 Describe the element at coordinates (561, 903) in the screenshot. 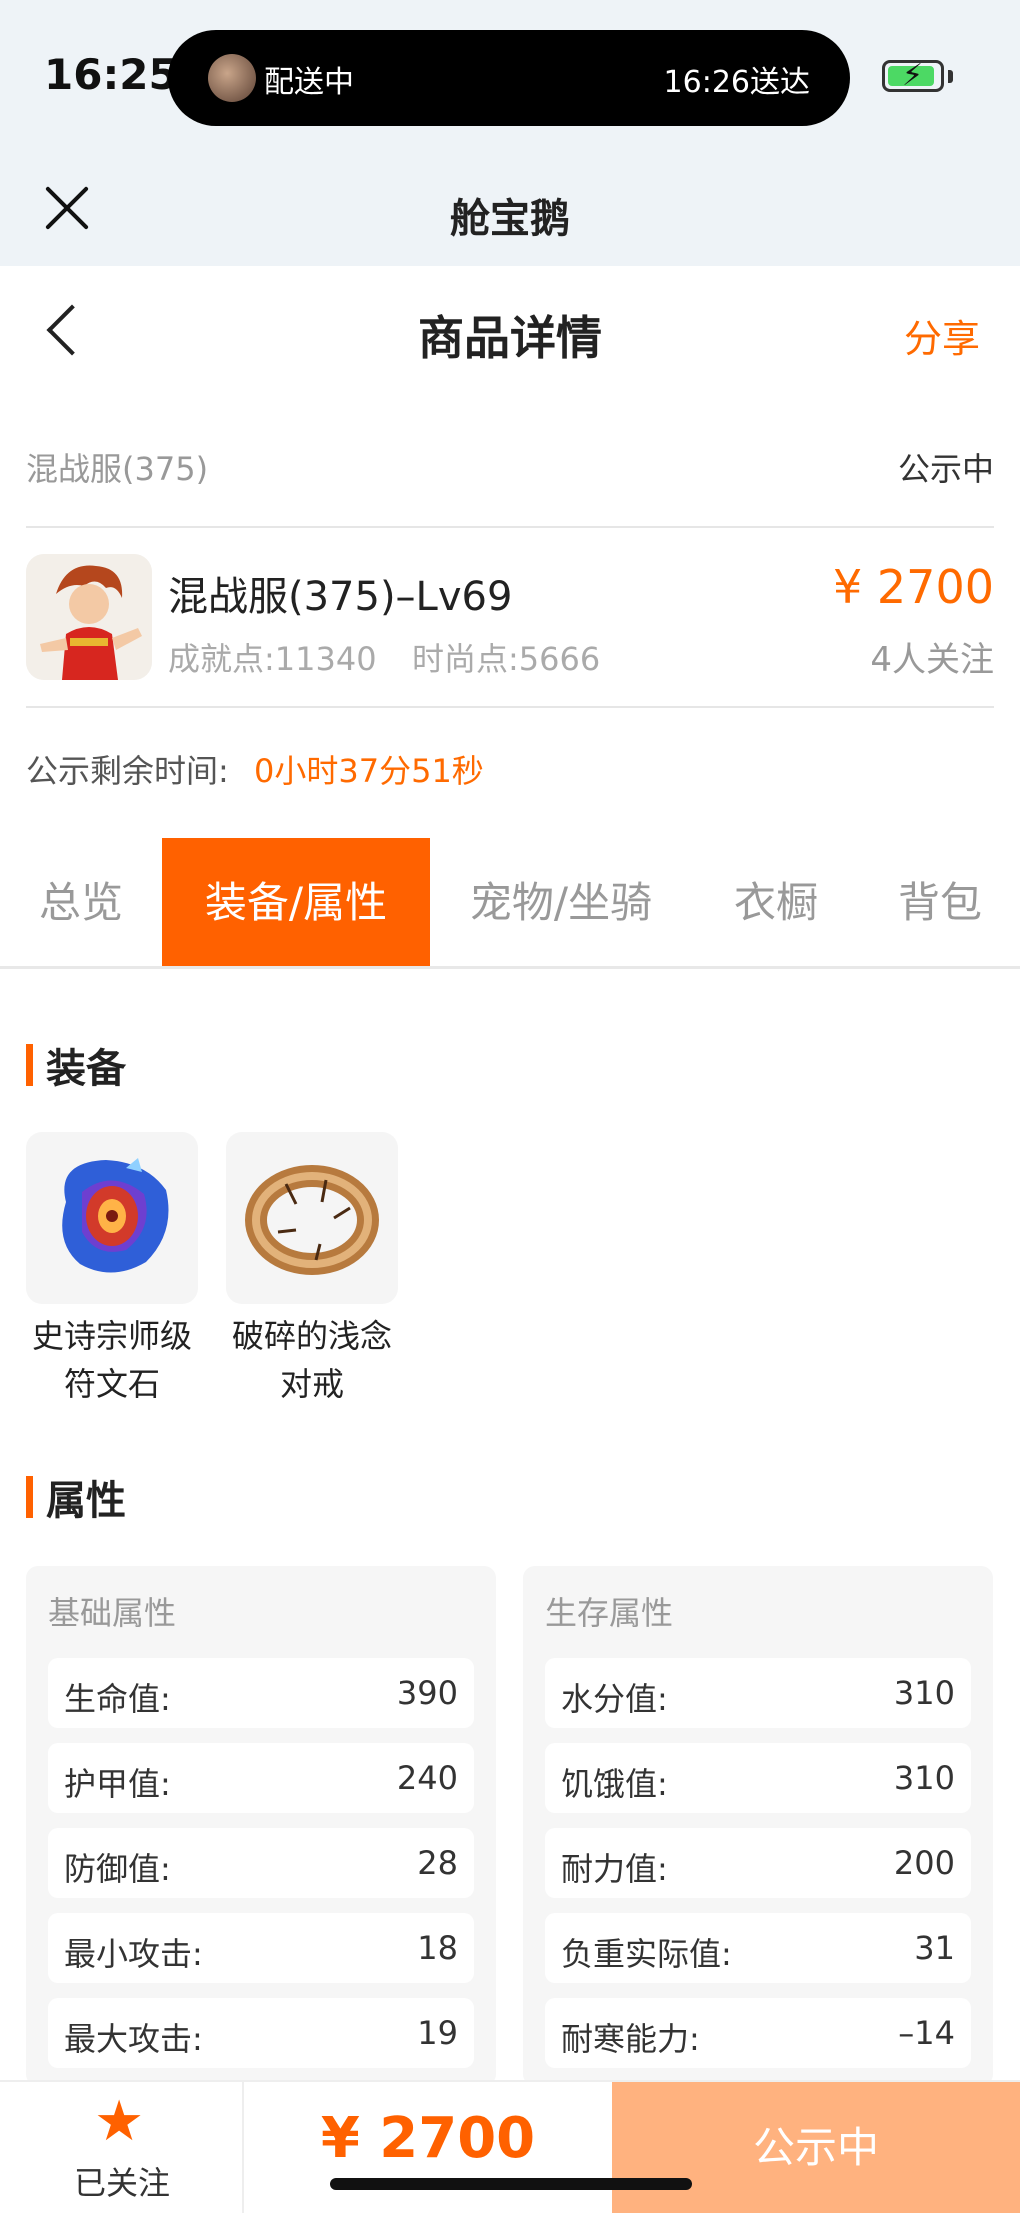

I see `tab-pets-mounts: 宠物/坐骑` at that location.